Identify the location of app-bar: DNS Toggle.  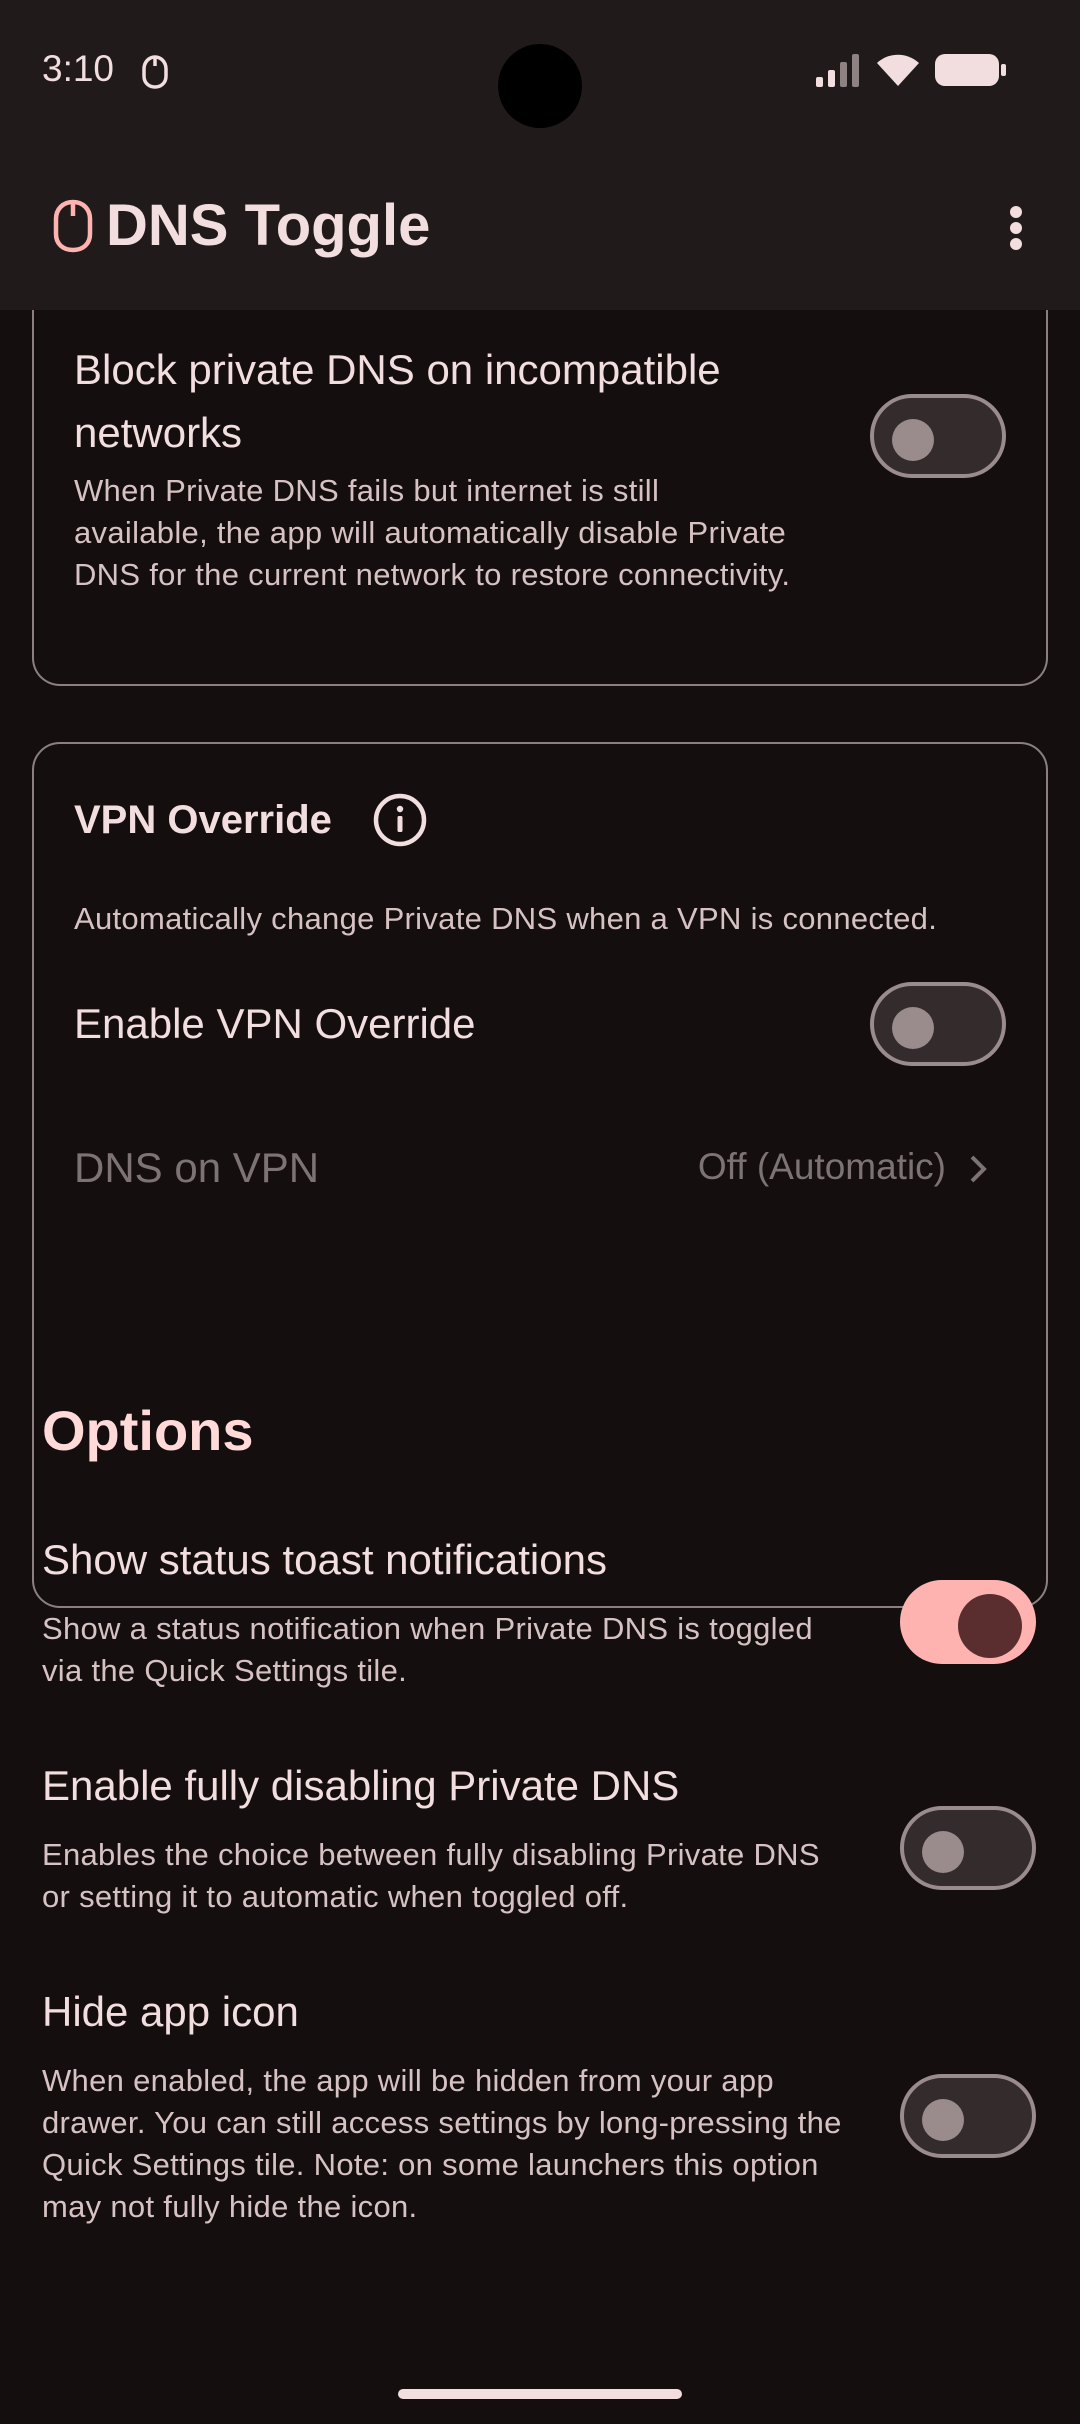
(540, 225).